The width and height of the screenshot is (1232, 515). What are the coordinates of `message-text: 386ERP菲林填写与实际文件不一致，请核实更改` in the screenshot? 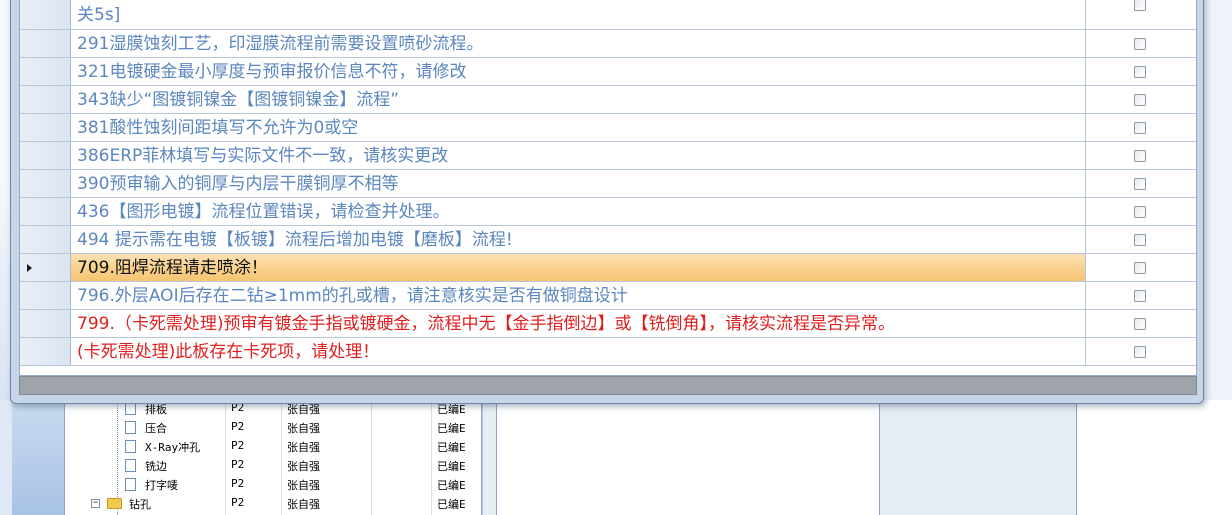 It's located at (578, 155).